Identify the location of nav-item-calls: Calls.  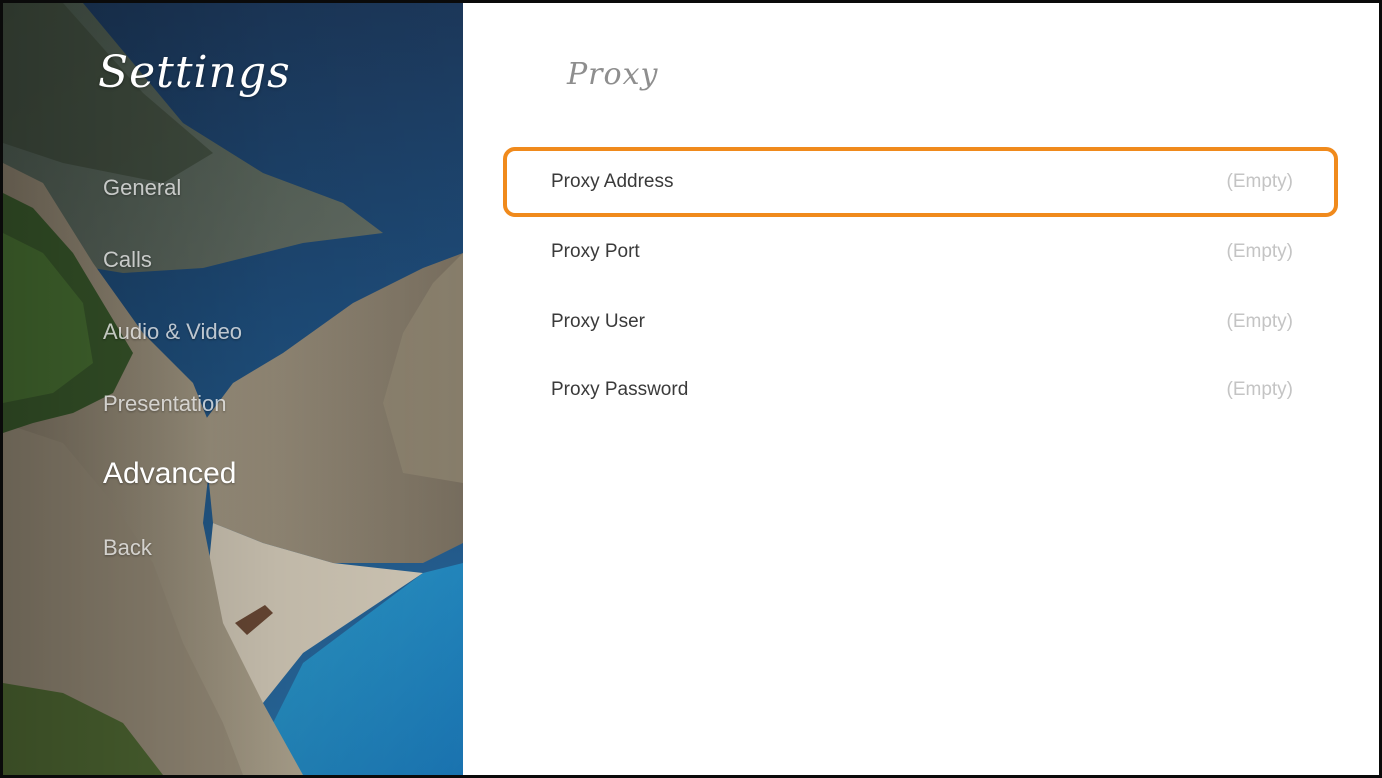
(127, 260).